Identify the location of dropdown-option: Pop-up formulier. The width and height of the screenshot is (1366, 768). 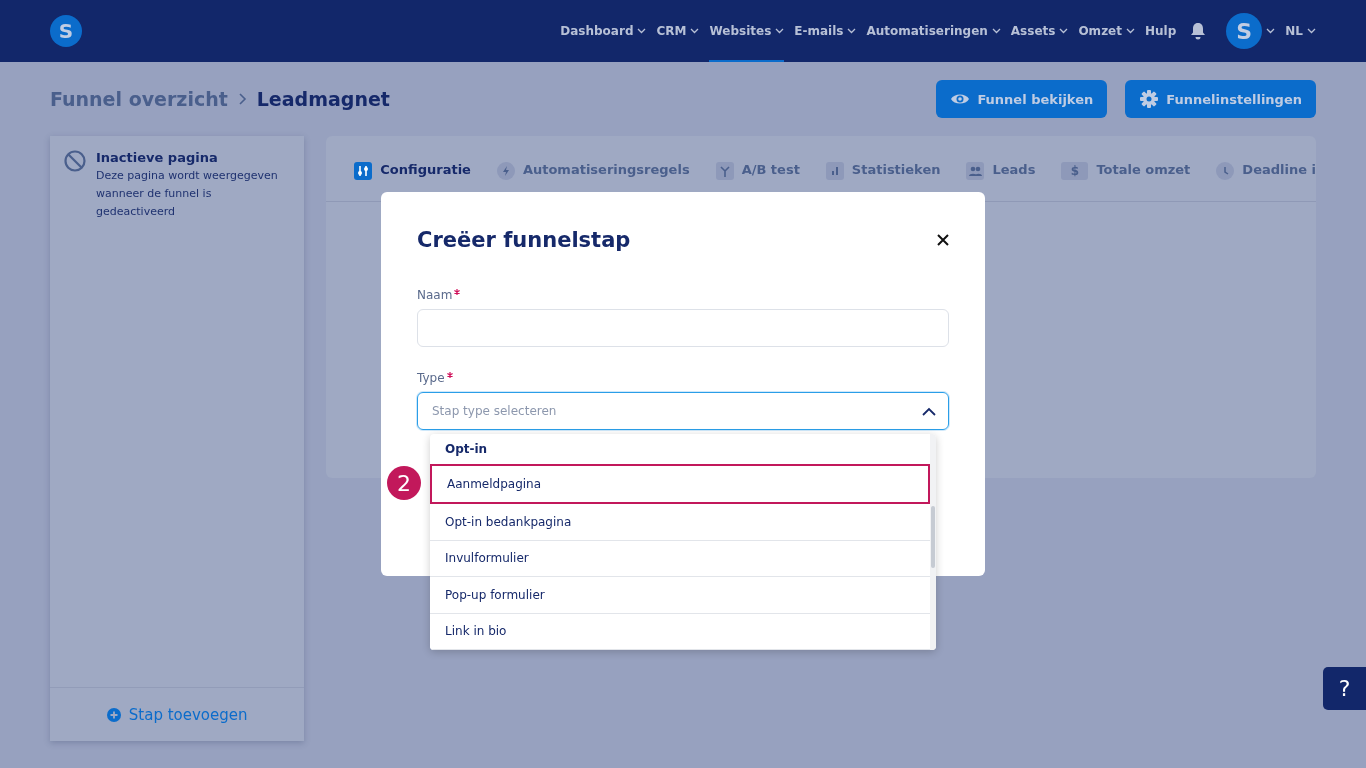
(680, 595).